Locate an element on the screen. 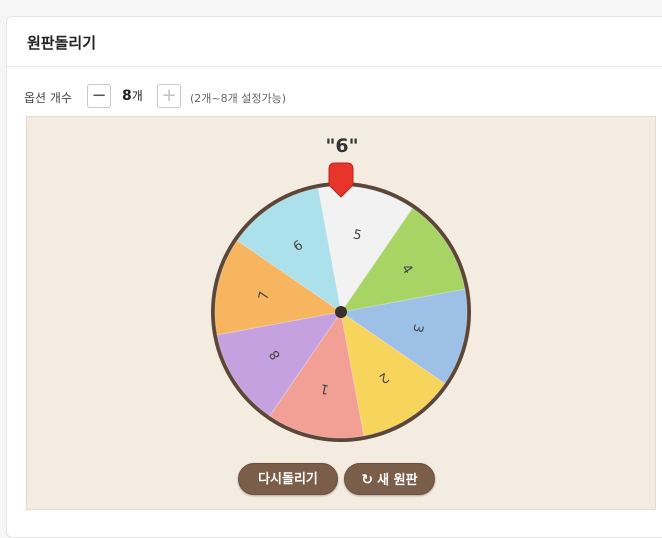 The width and height of the screenshot is (662, 538). spin-again-label: 다시돌리기 is located at coordinates (288, 479).